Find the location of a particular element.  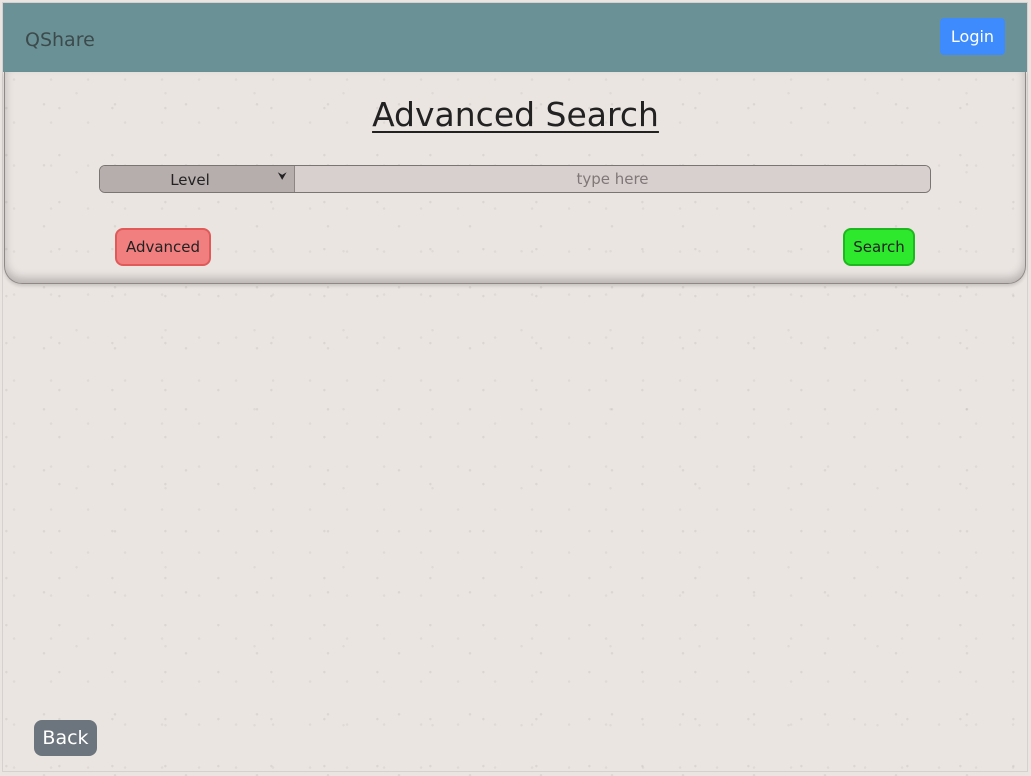

search-bar: Level ⮟ is located at coordinates (515, 179).